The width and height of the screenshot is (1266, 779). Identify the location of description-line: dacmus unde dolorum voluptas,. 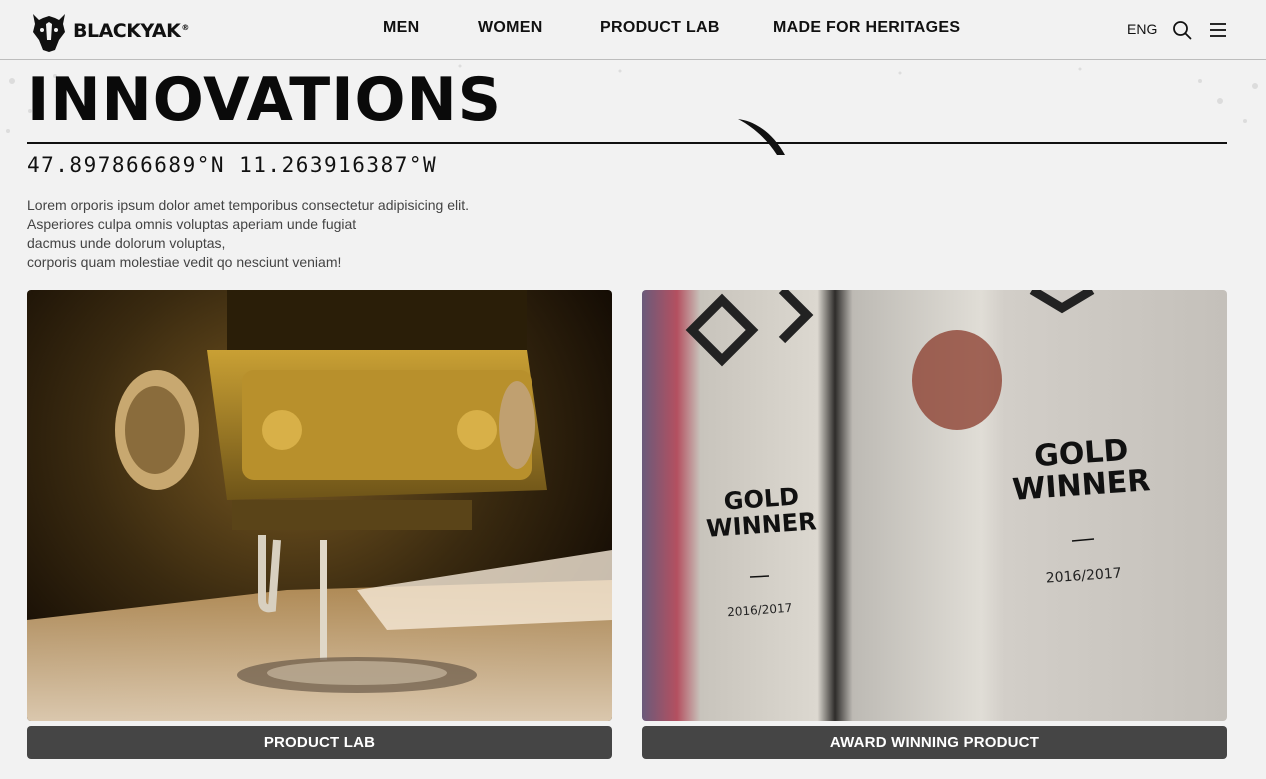
(126, 243).